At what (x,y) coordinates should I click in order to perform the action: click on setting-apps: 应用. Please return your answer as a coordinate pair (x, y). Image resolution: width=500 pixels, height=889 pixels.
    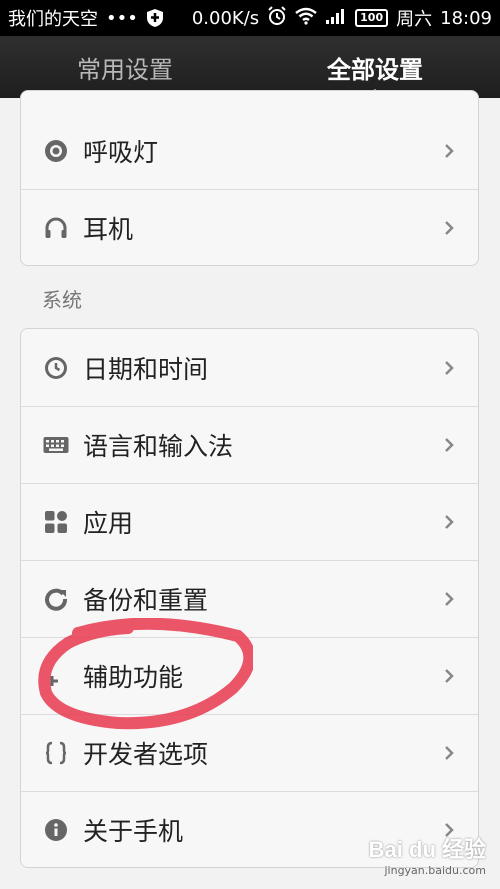
    Looking at the image, I should click on (249, 521).